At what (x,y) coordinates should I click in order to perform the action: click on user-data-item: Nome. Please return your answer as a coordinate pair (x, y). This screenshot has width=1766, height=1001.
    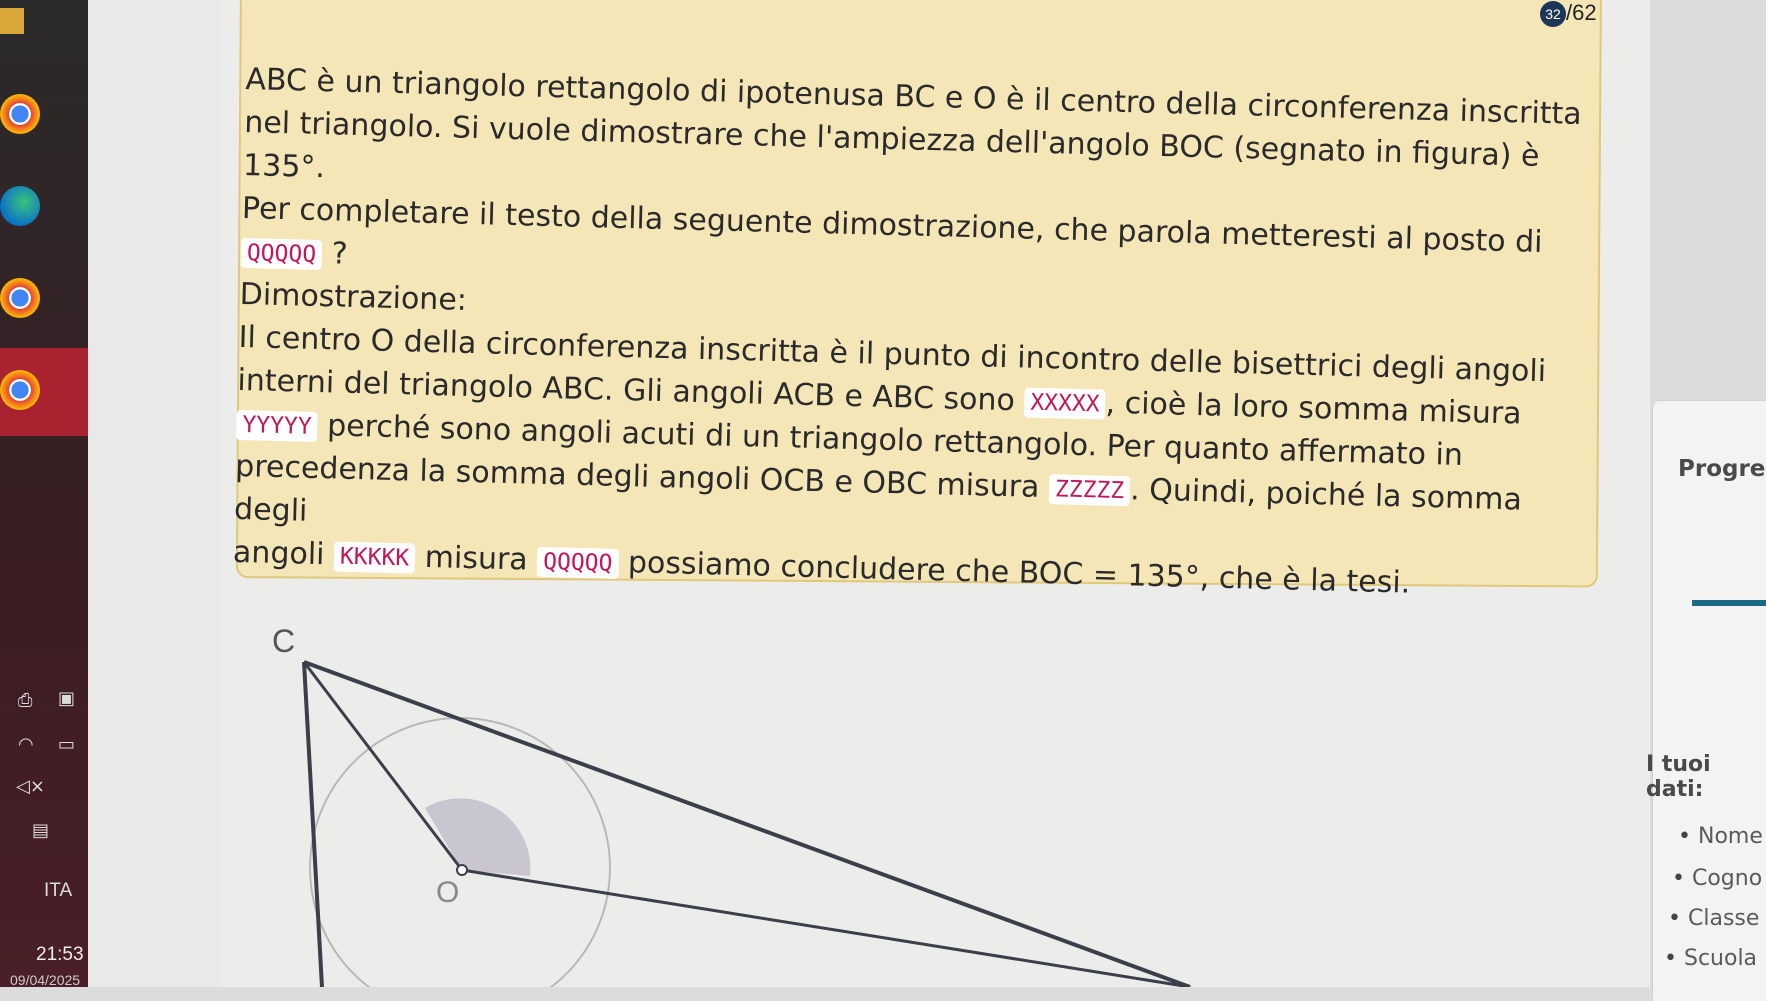
    Looking at the image, I should click on (1720, 836).